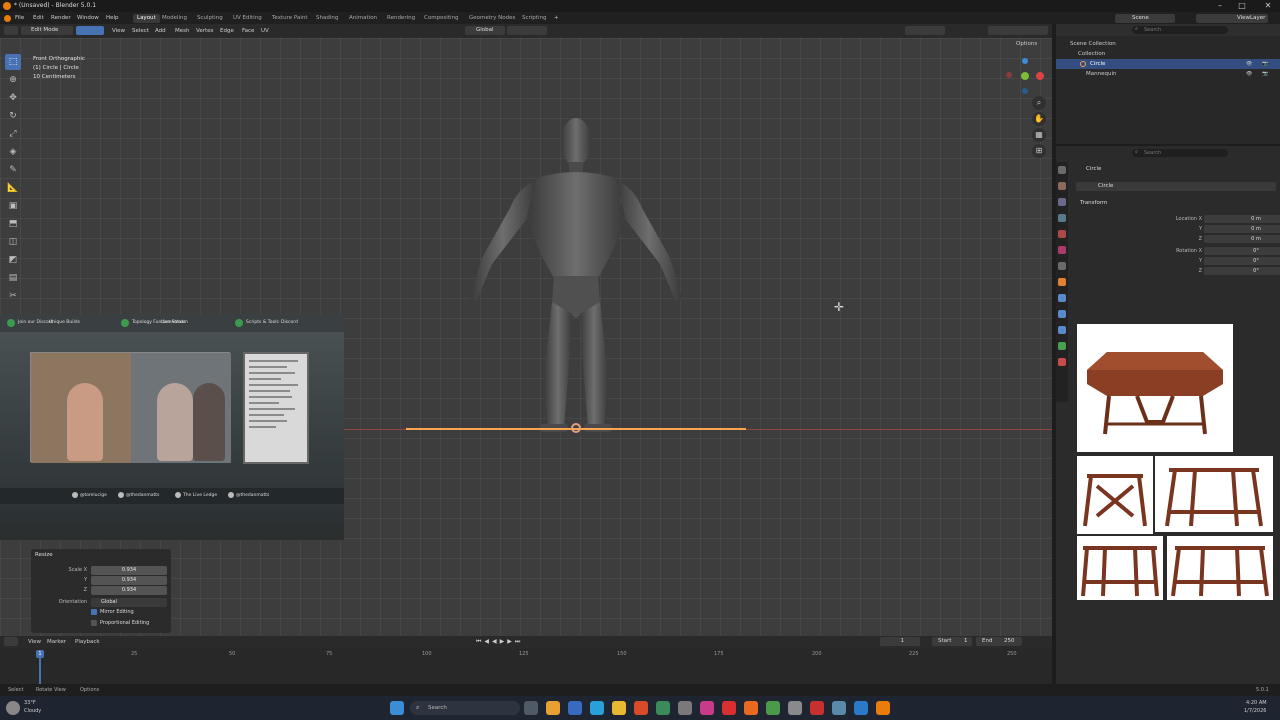 The height and width of the screenshot is (720, 1280). I want to click on modifier-tab-icon, so click(1062, 298).